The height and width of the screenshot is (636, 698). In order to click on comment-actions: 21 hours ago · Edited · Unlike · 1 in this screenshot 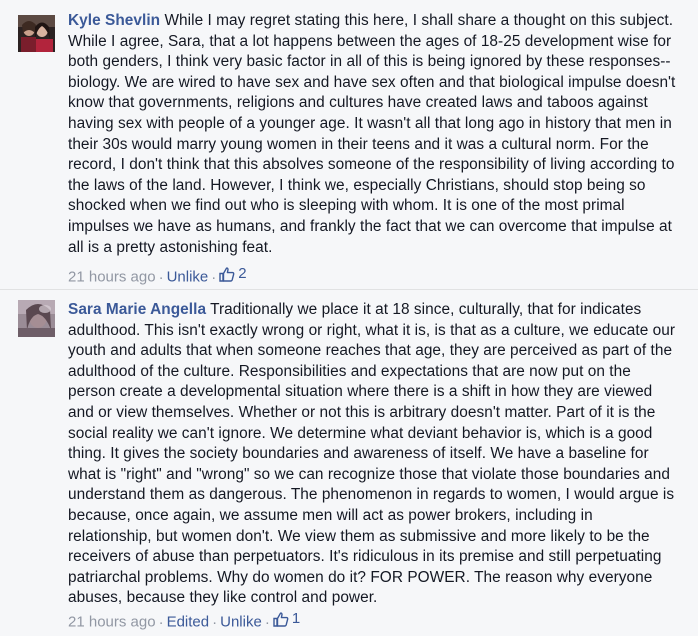, I will do `click(184, 621)`.